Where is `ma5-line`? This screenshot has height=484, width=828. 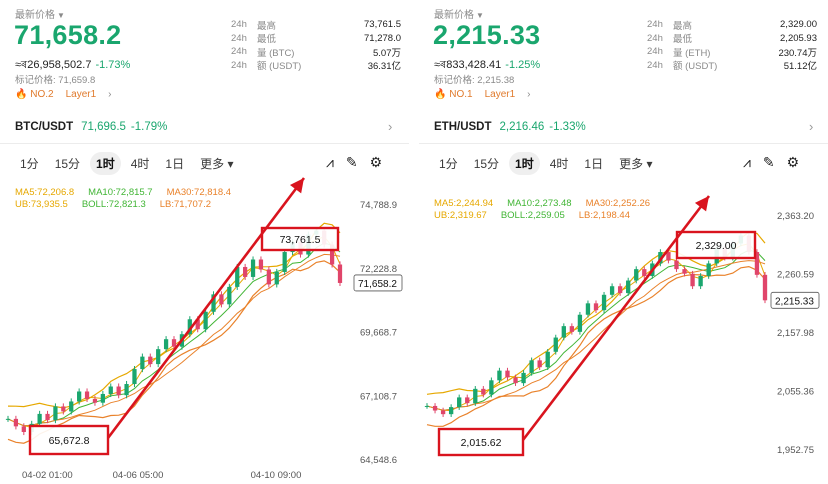
ma5-line is located at coordinates (596, 327).